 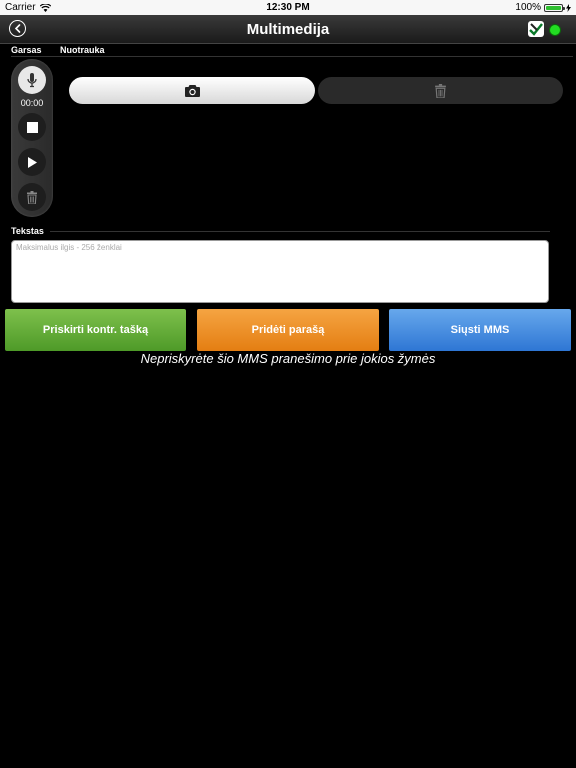 I want to click on audio-section-label: Garsas, so click(x=26, y=50).